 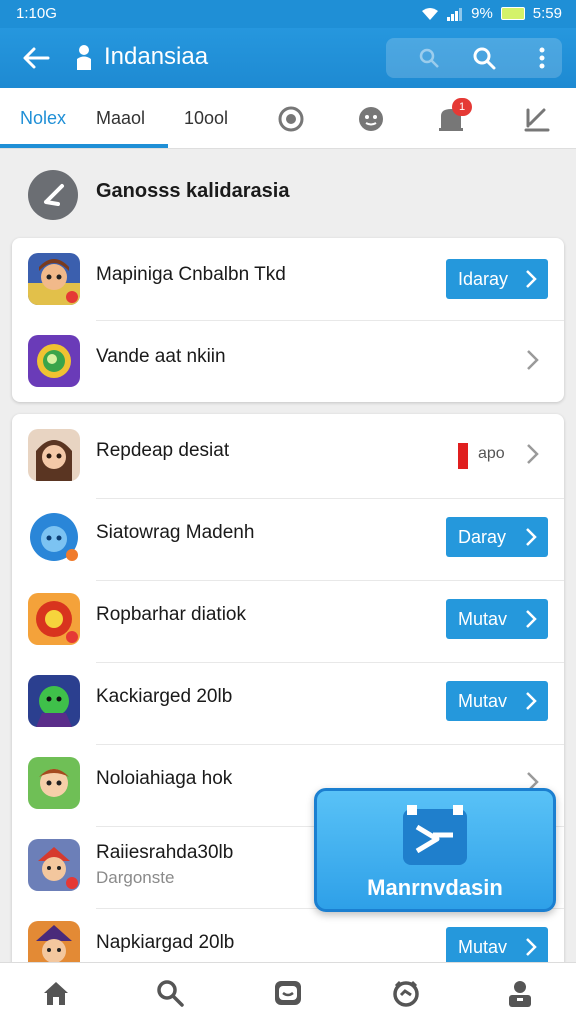 I want to click on camera-icon, so click(x=291, y=119).